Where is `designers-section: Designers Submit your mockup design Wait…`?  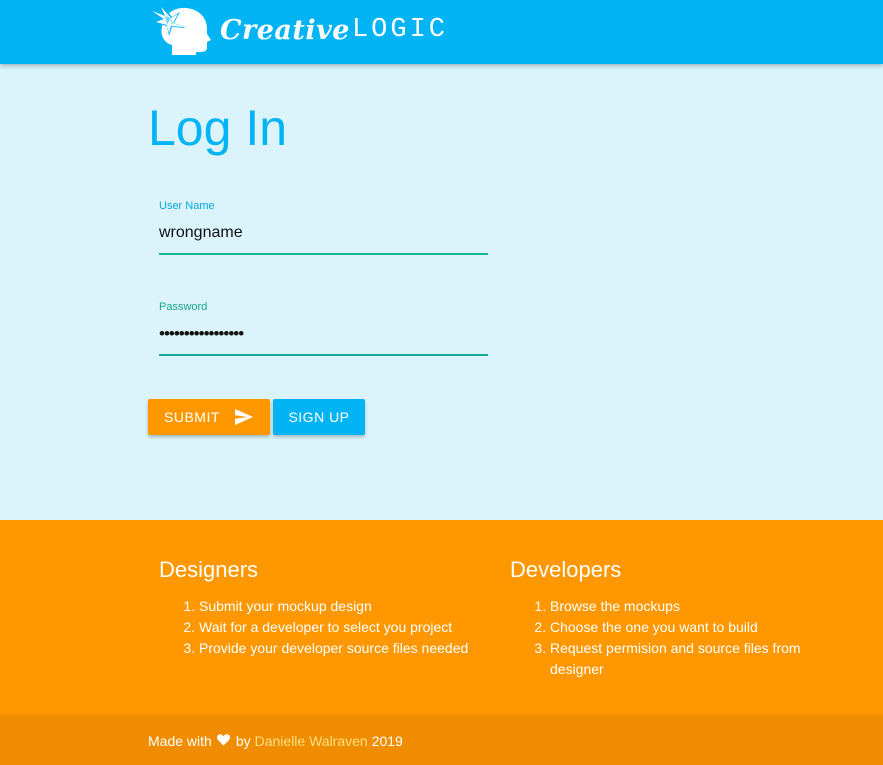
designers-section: Designers Submit your mockup design Wait… is located at coordinates (329, 607).